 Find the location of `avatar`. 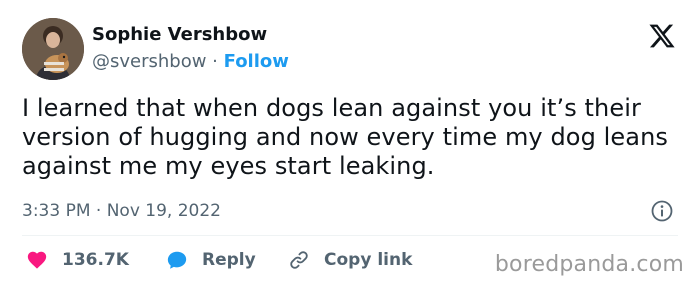

avatar is located at coordinates (53, 49).